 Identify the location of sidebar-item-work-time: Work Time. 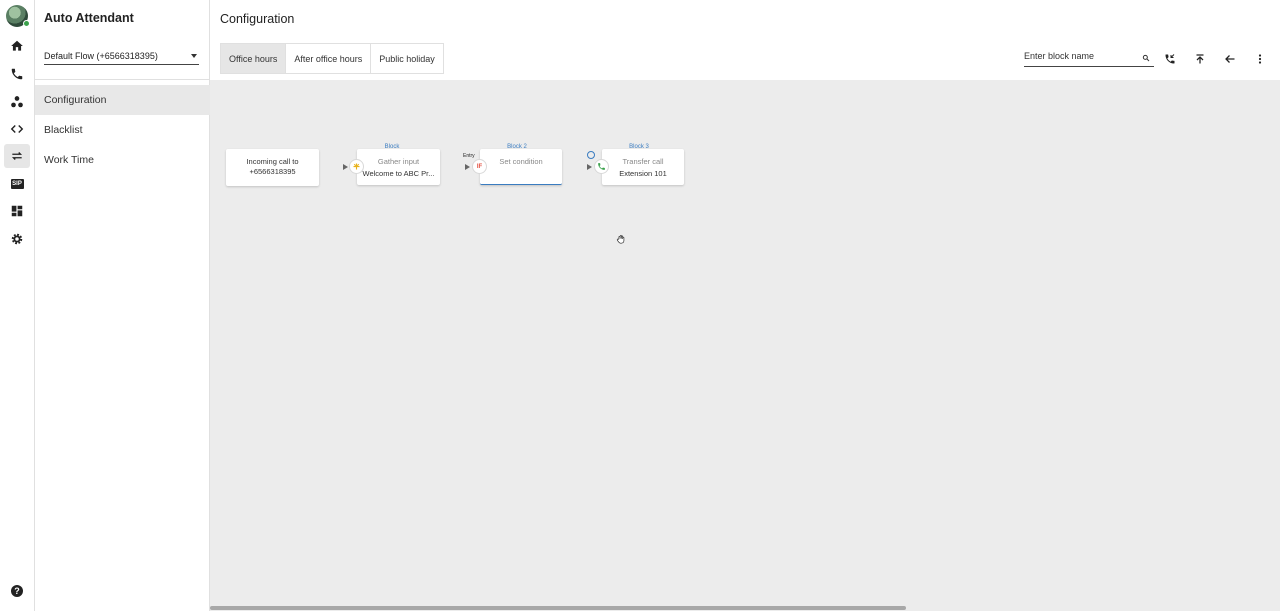
(122, 160).